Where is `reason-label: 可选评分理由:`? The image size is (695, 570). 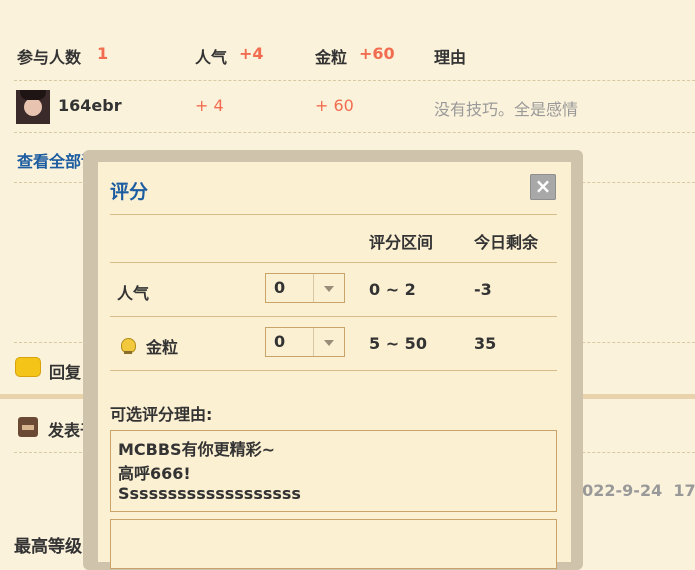
reason-label: 可选评分理由: is located at coordinates (161, 414).